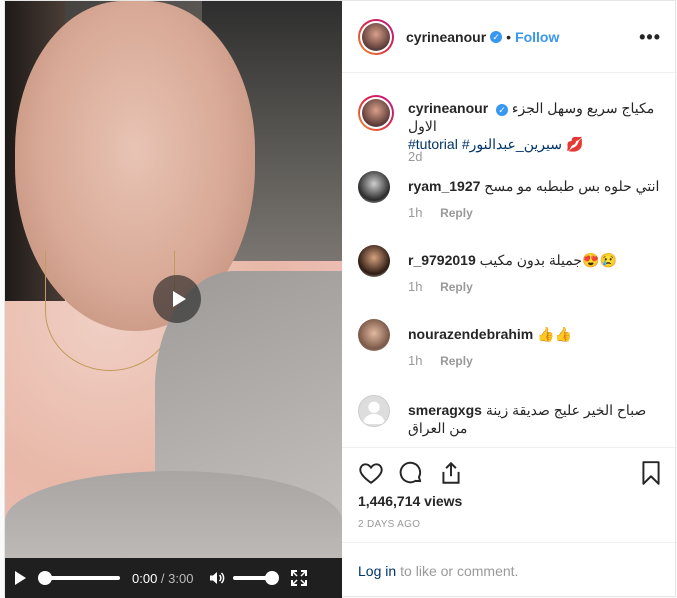 Image resolution: width=677 pixels, height=598 pixels. I want to click on caption-meta: 2d, so click(415, 156).